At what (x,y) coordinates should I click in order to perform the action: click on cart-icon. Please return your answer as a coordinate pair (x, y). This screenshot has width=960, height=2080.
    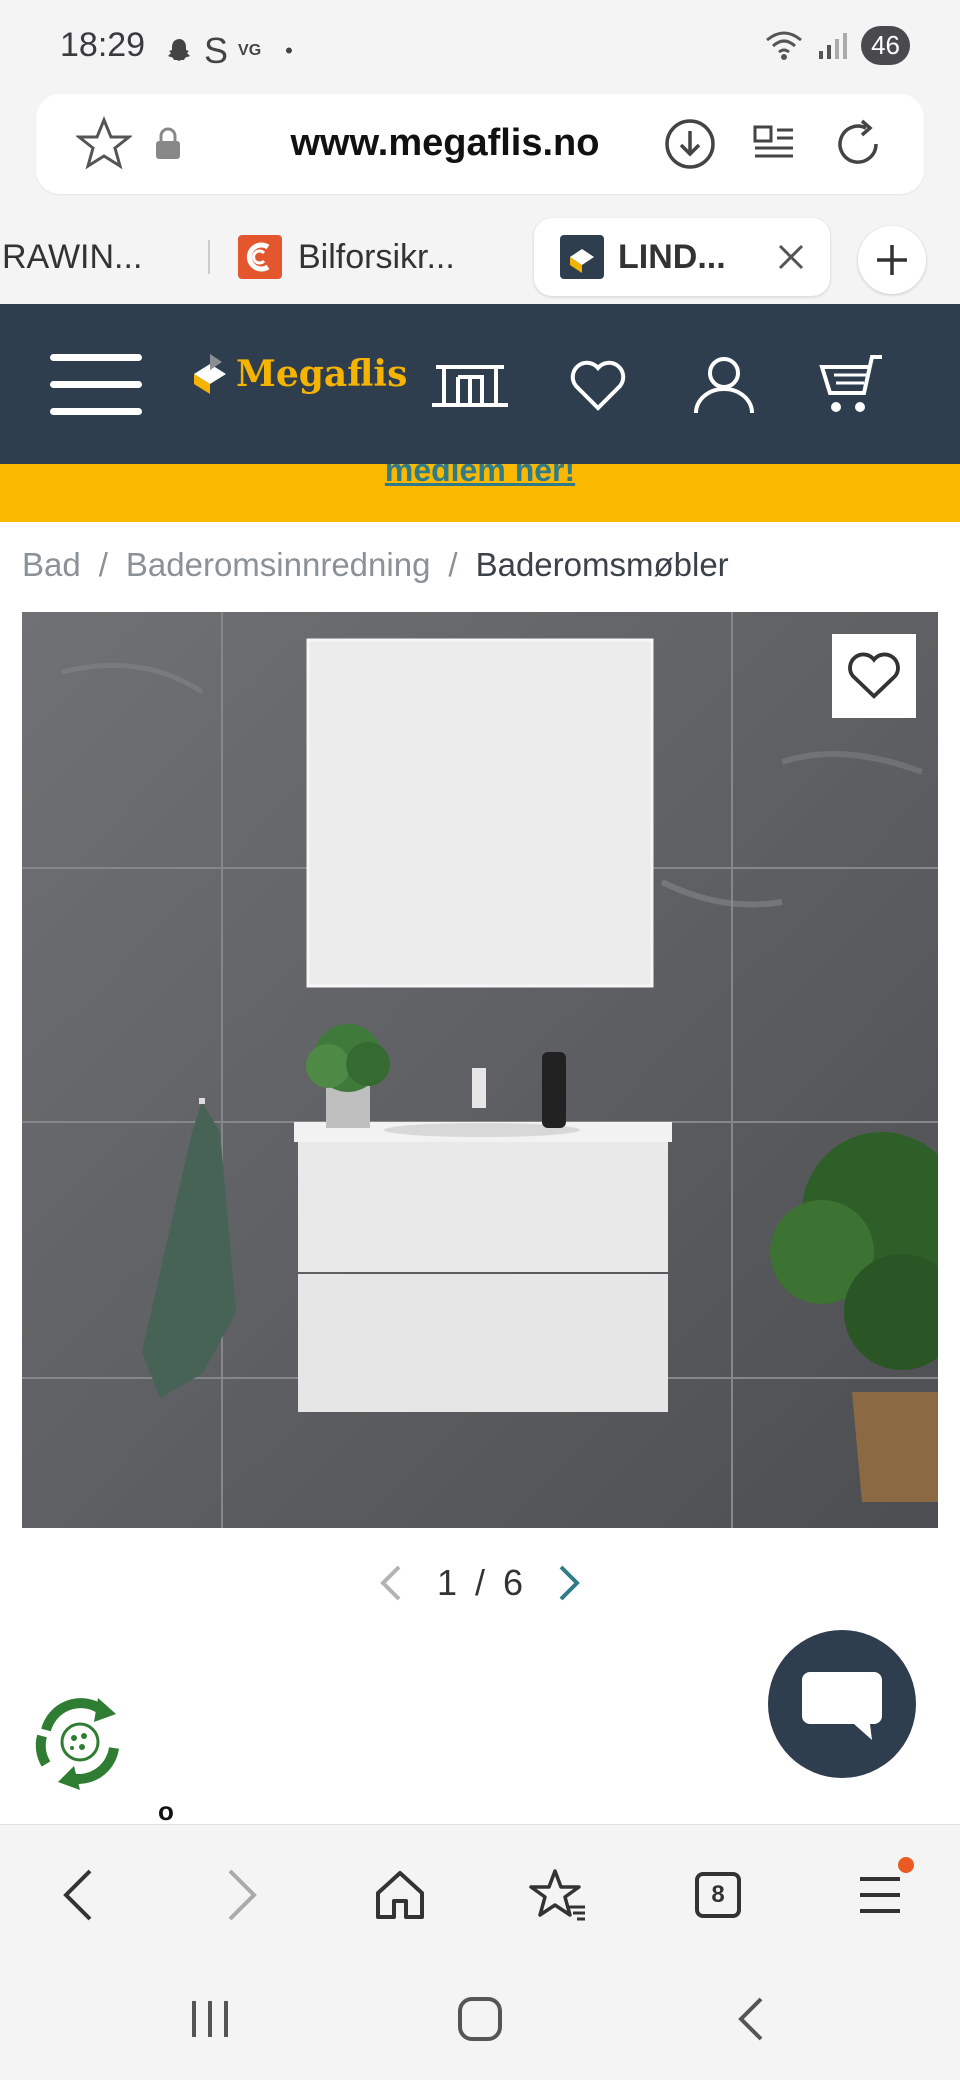
    Looking at the image, I should click on (852, 385).